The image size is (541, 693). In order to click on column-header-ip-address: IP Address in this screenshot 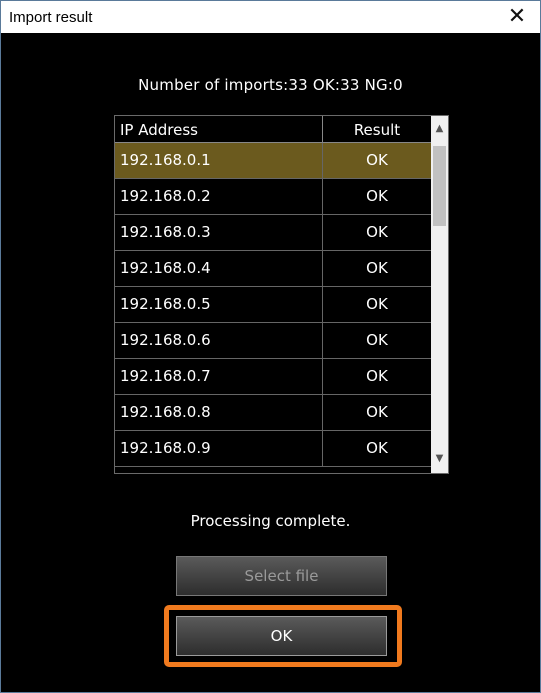, I will do `click(159, 130)`.